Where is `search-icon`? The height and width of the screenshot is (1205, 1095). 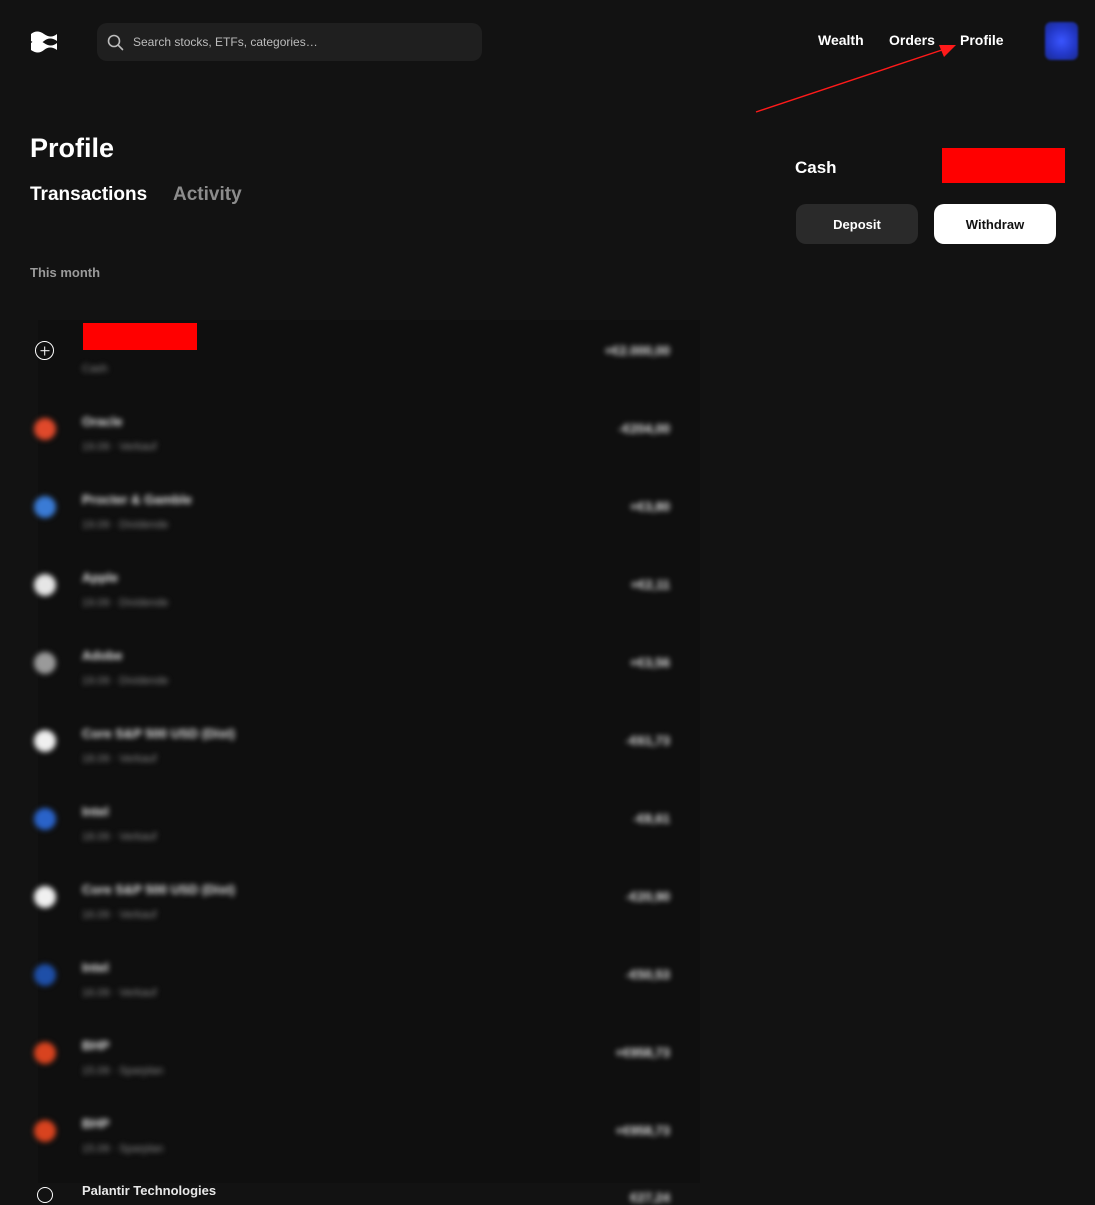 search-icon is located at coordinates (115, 42).